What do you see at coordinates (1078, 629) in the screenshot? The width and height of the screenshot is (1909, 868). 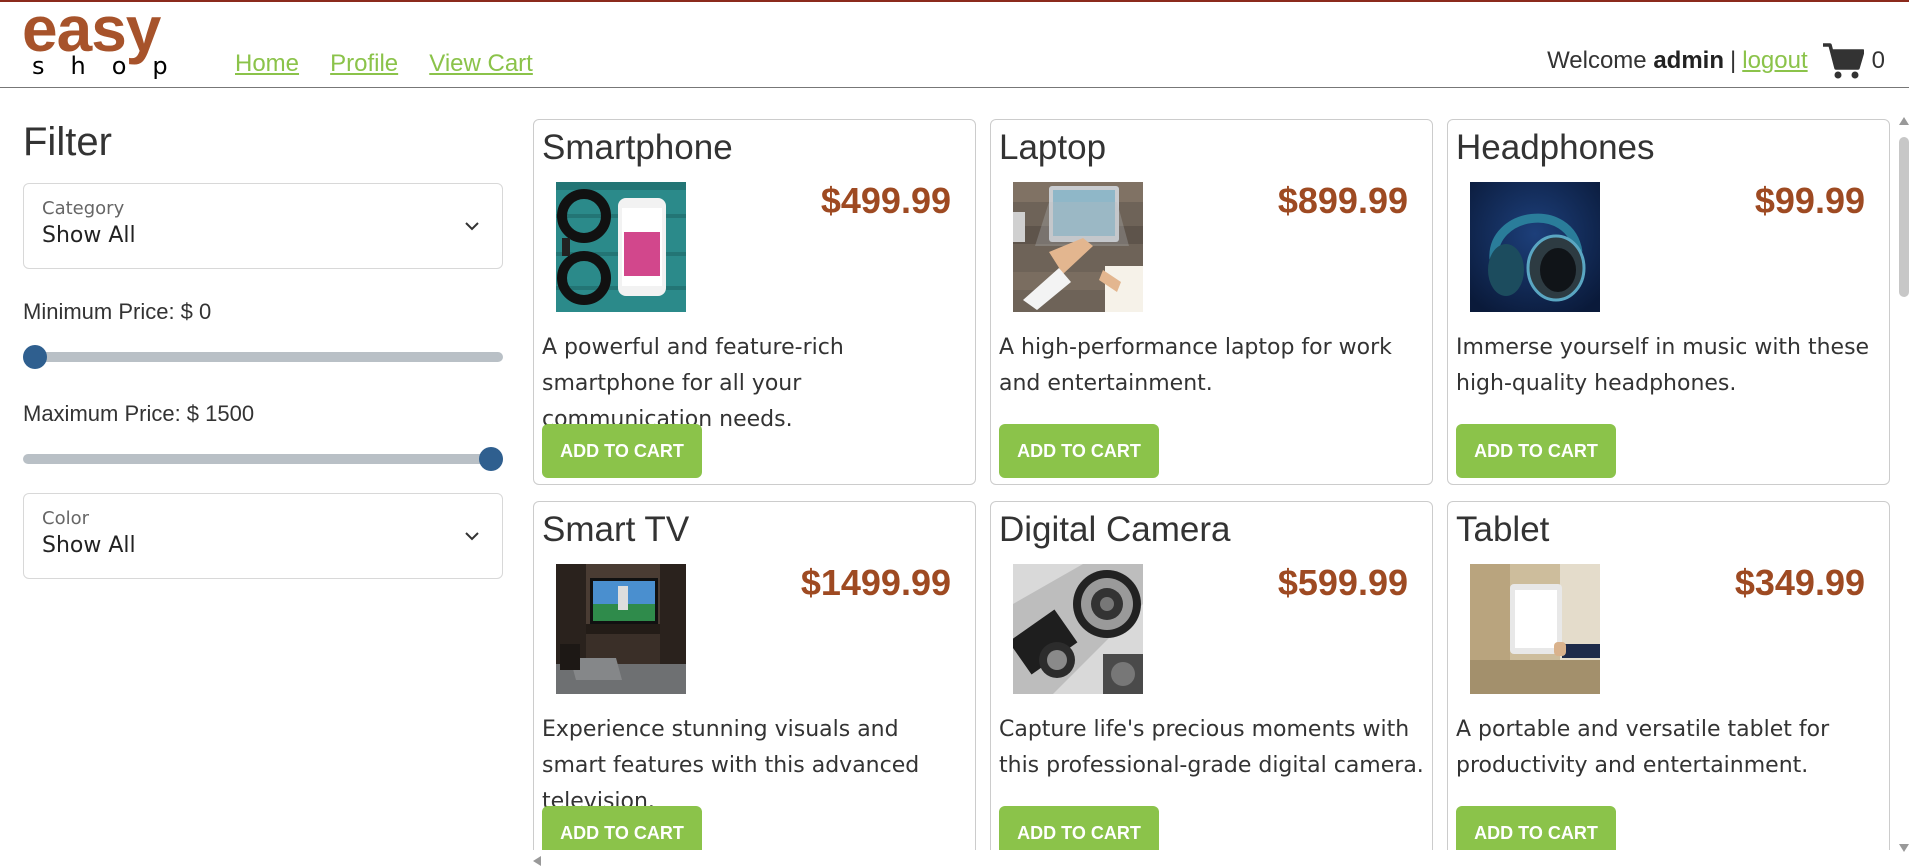 I see `camera-photo` at bounding box center [1078, 629].